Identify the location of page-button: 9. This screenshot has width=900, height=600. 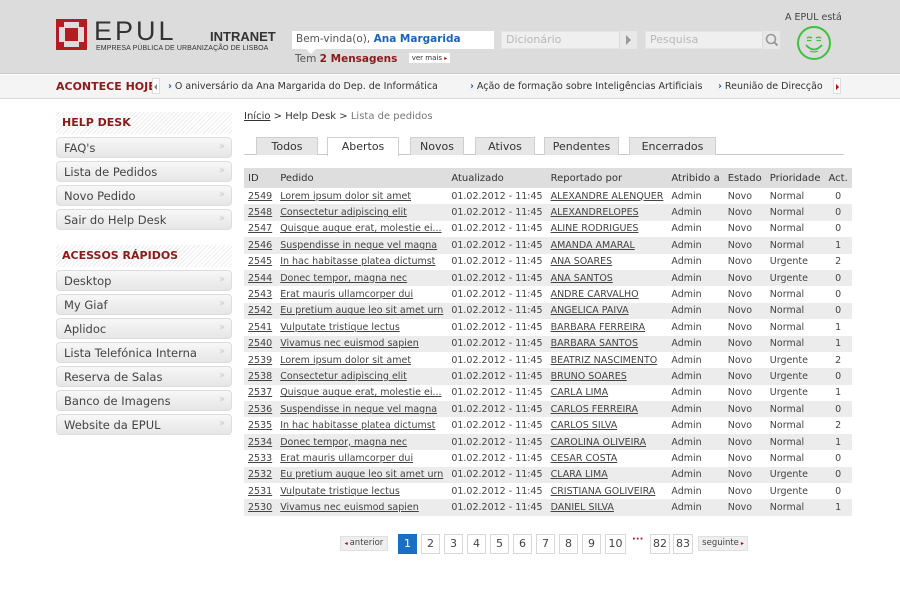
(591, 544).